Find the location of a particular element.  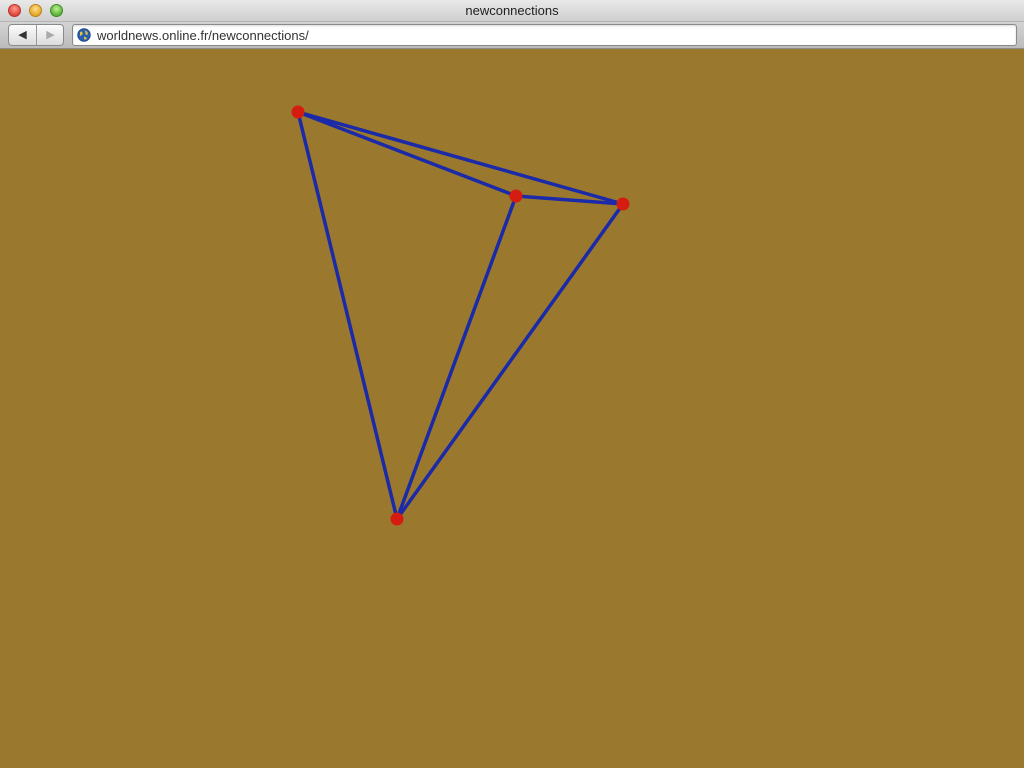

back-button: ◀ is located at coordinates (23, 35).